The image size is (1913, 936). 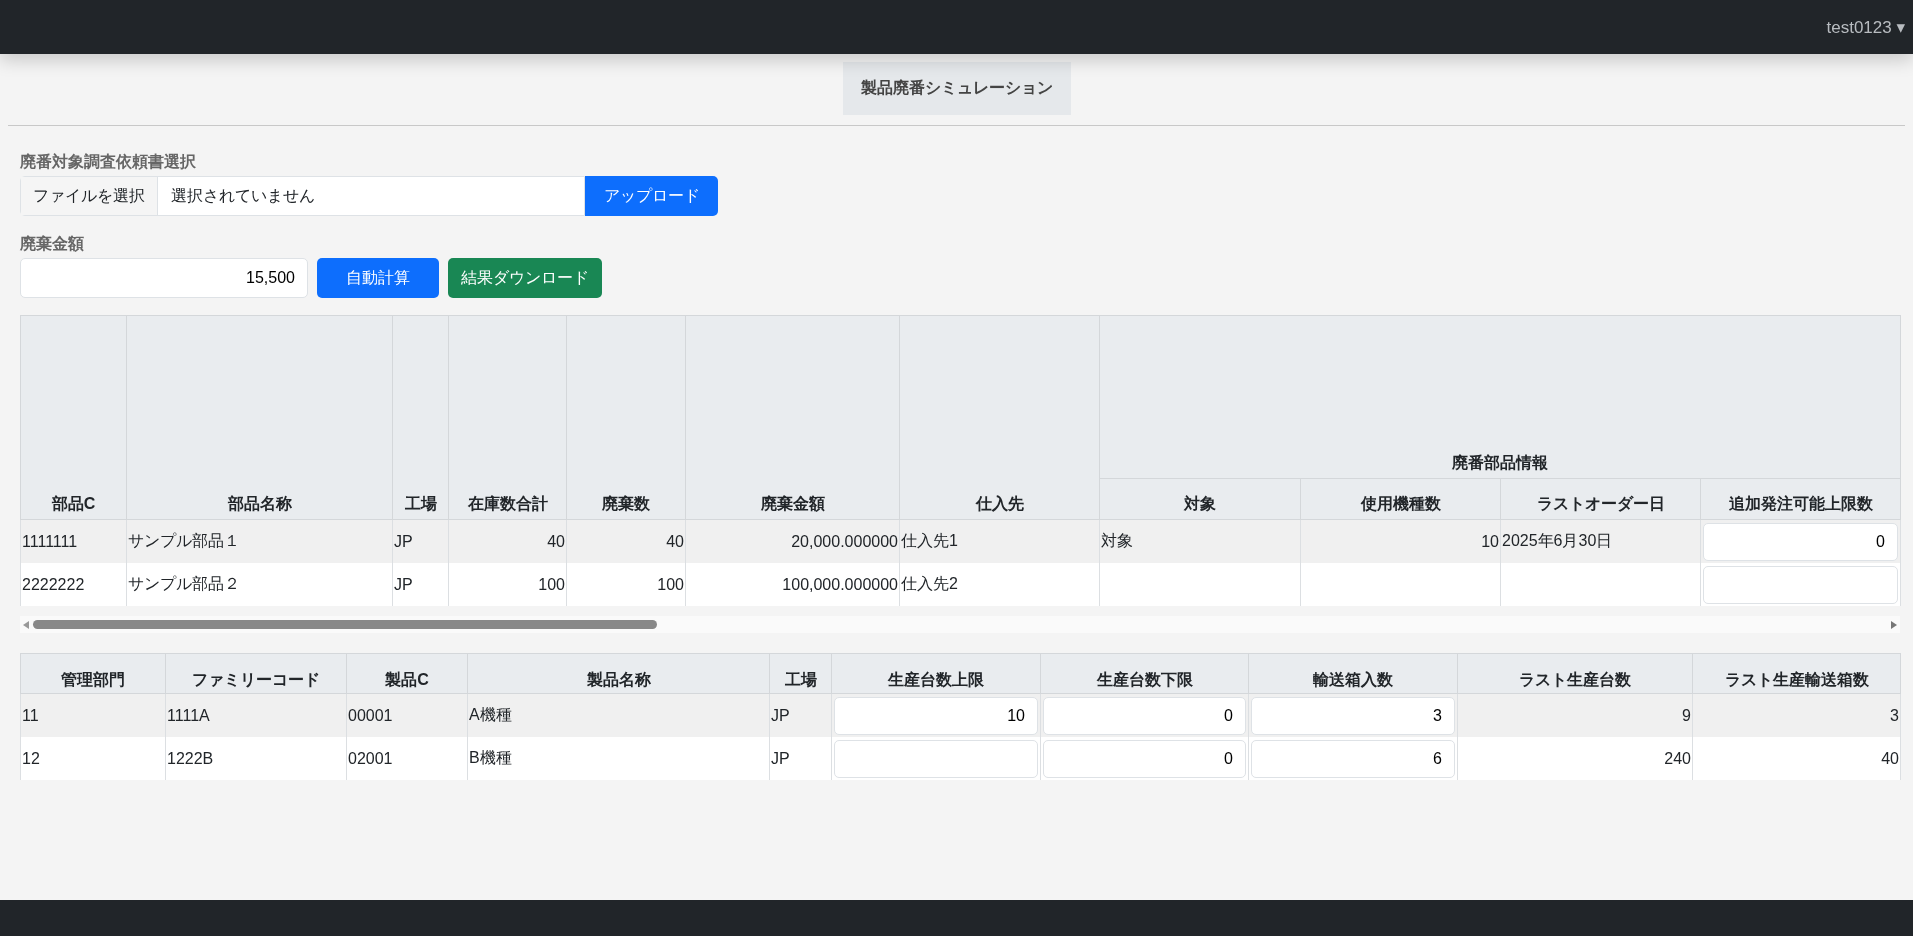 I want to click on auto-calc-button: 自動計算, so click(x=378, y=278).